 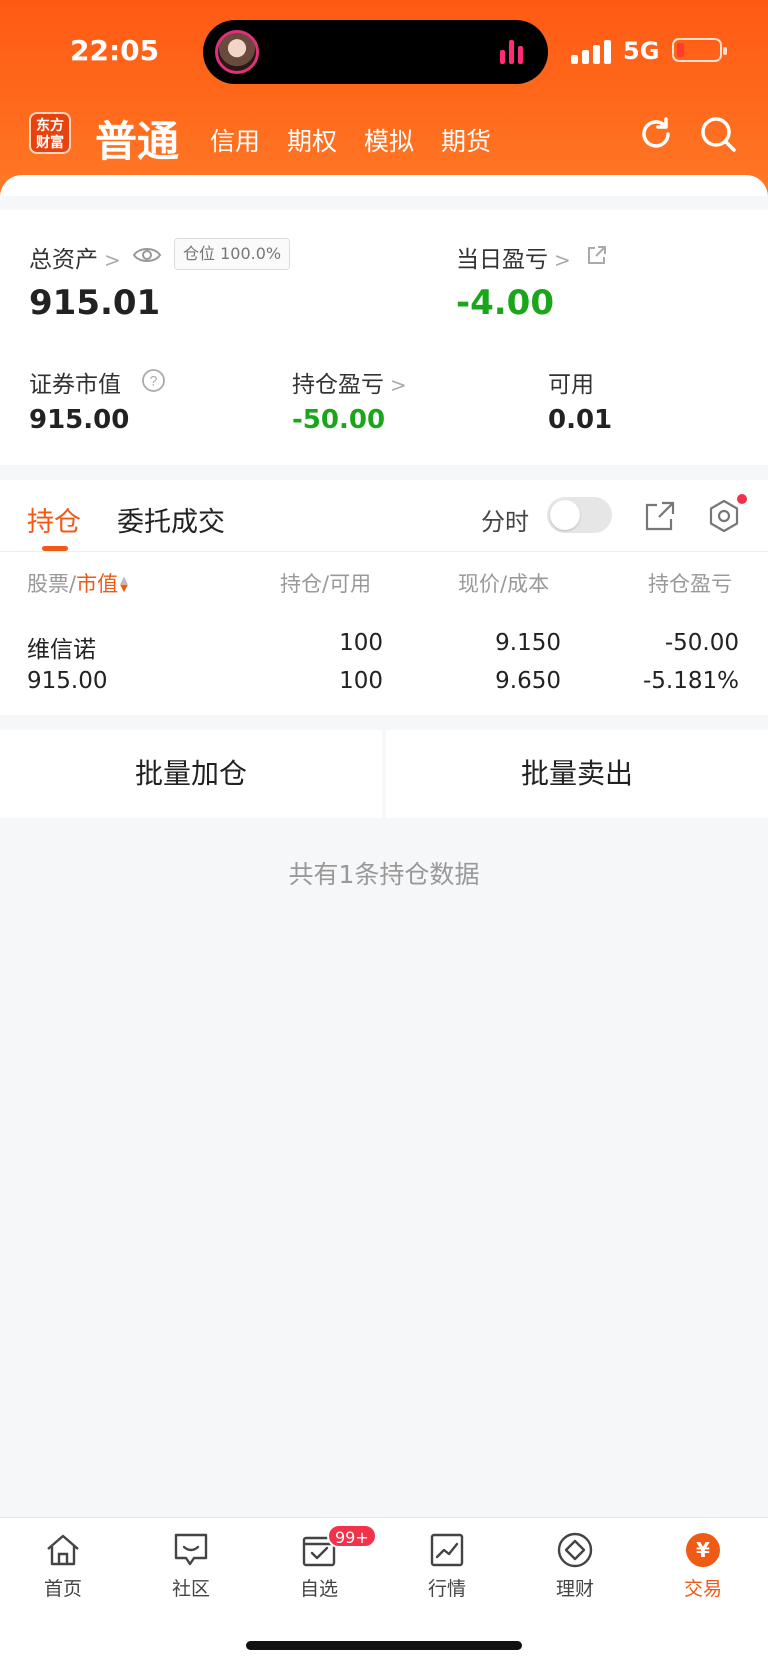 What do you see at coordinates (505, 522) in the screenshot?
I see `timeshare-label: 分时` at bounding box center [505, 522].